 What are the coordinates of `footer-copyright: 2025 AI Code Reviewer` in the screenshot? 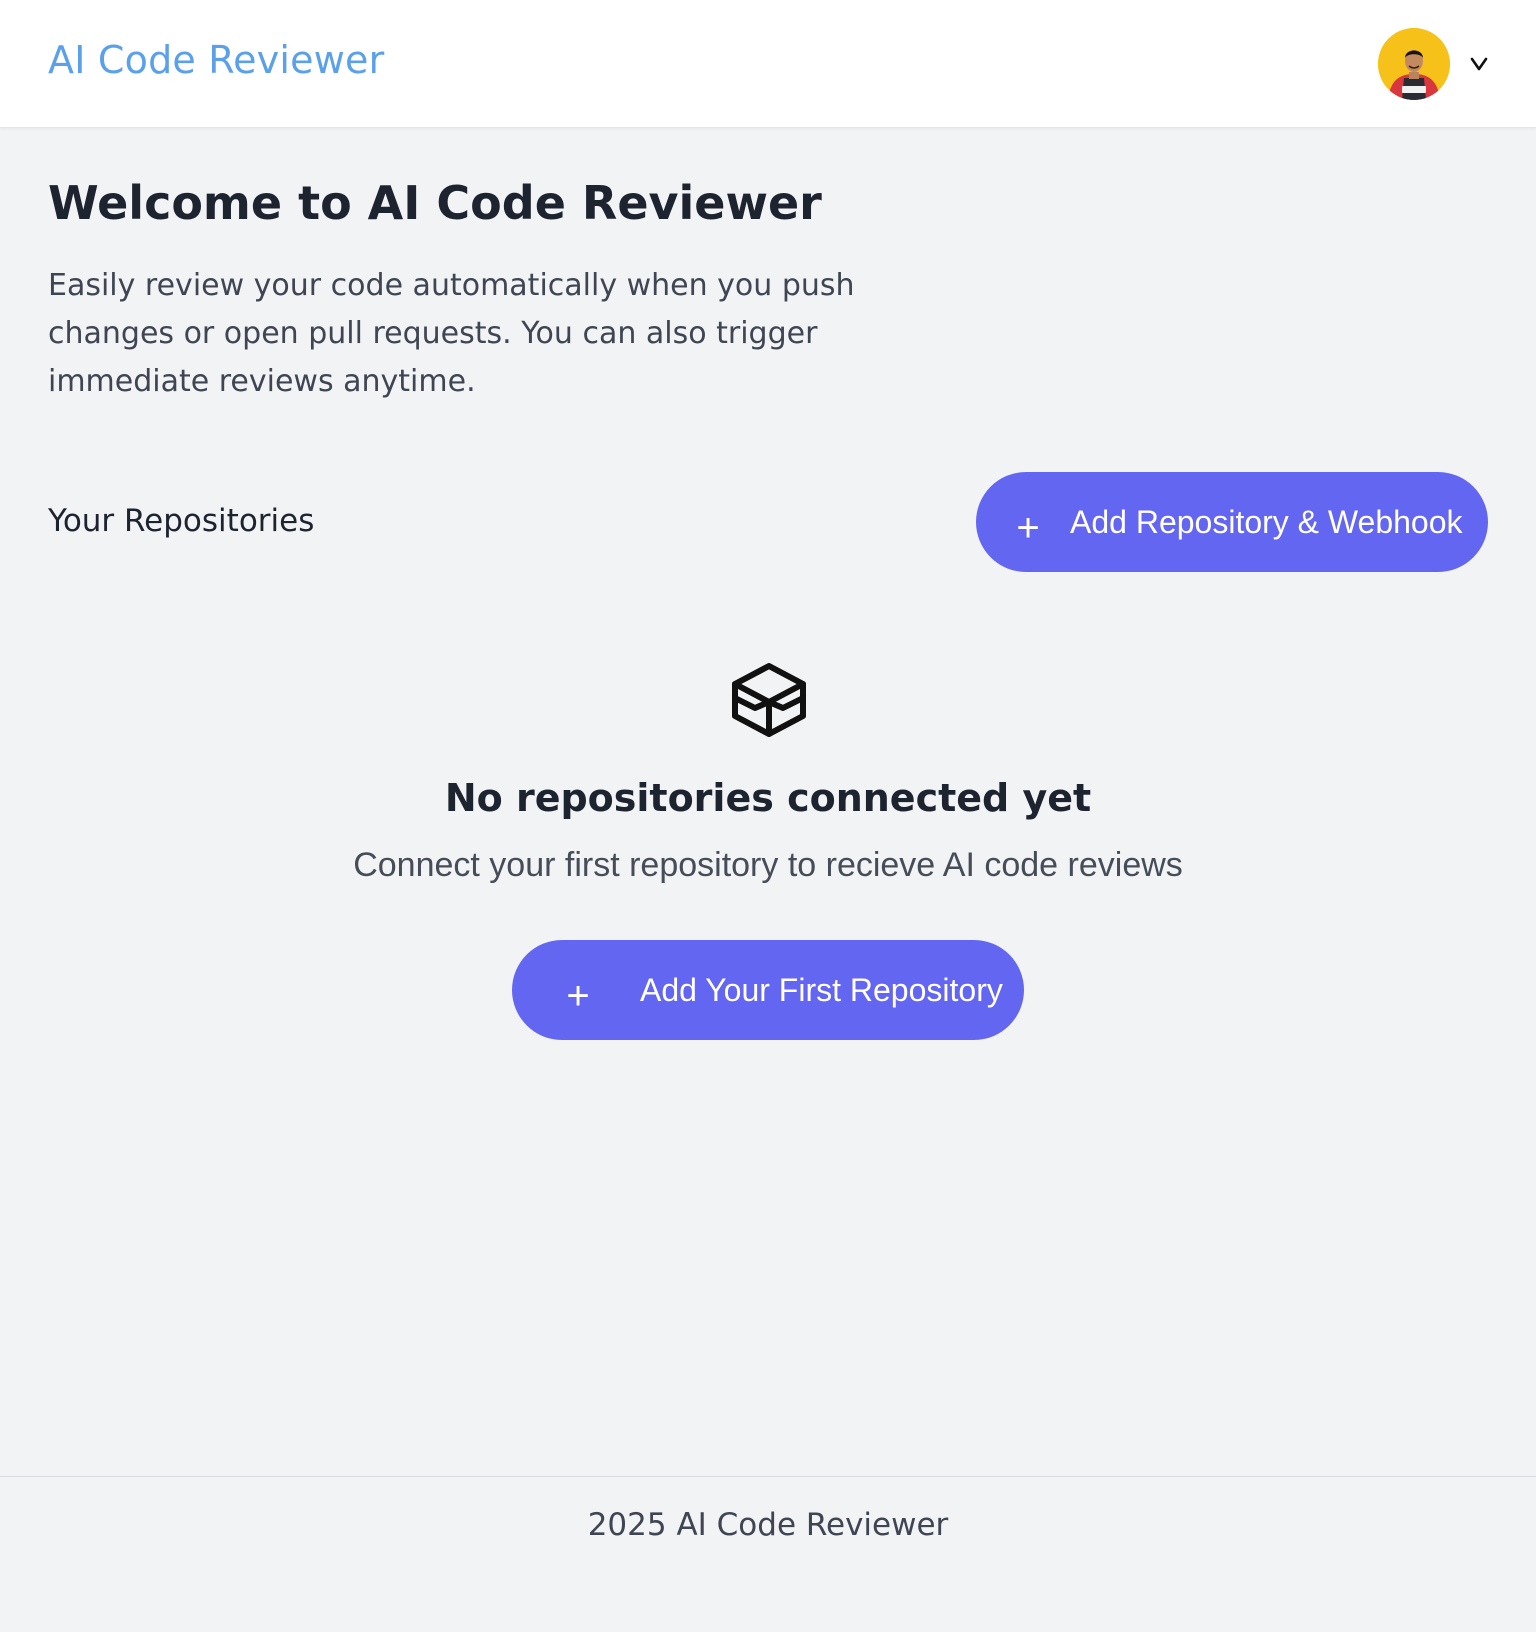 It's located at (768, 1525).